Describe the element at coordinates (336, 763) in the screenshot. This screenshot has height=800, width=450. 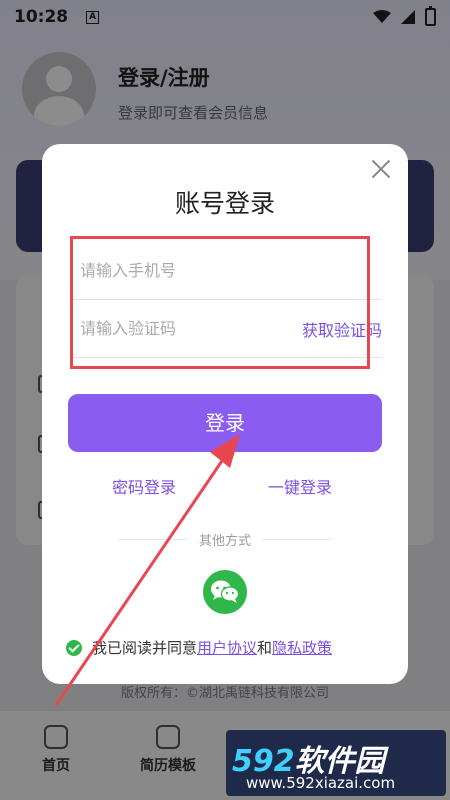
I see `site-watermark: 592软件园 www.592xiazai.com` at that location.